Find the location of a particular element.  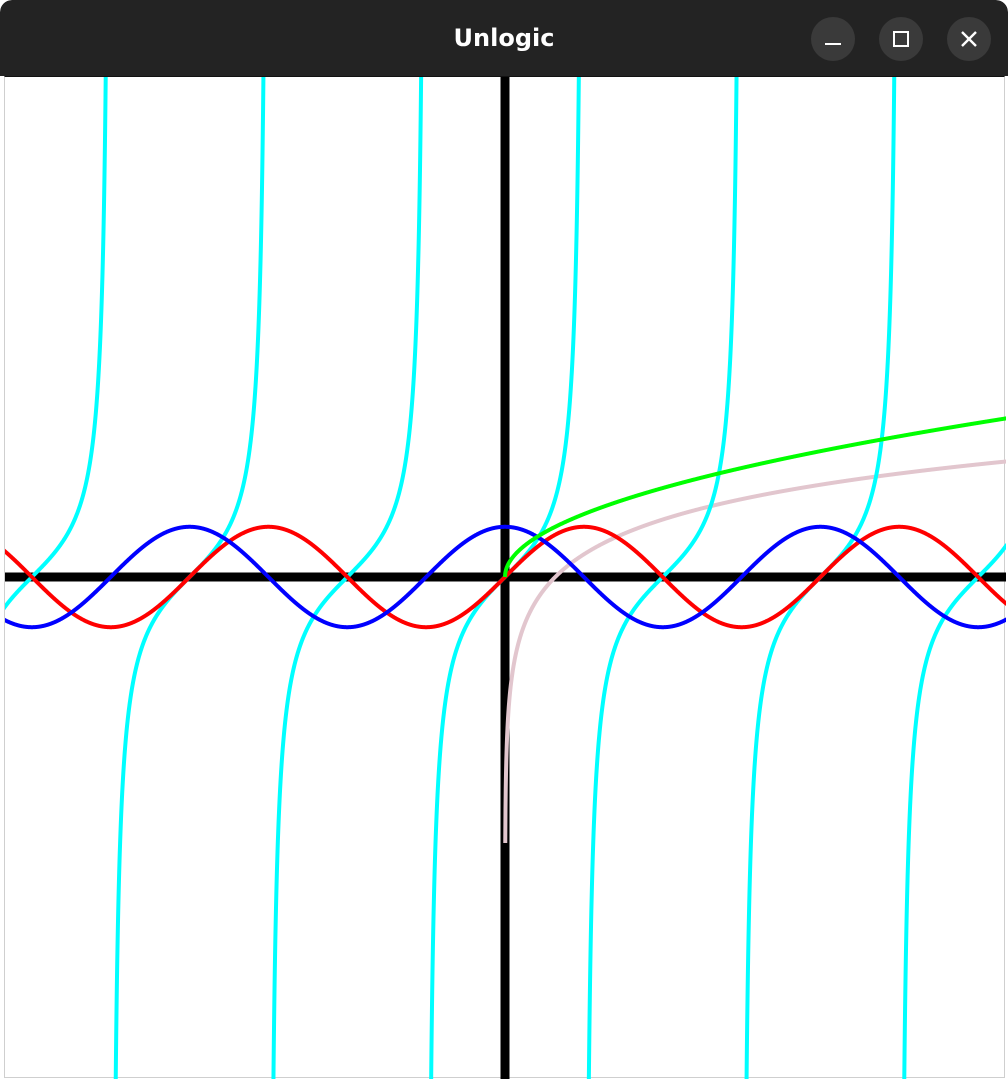

maximize-button is located at coordinates (901, 39).